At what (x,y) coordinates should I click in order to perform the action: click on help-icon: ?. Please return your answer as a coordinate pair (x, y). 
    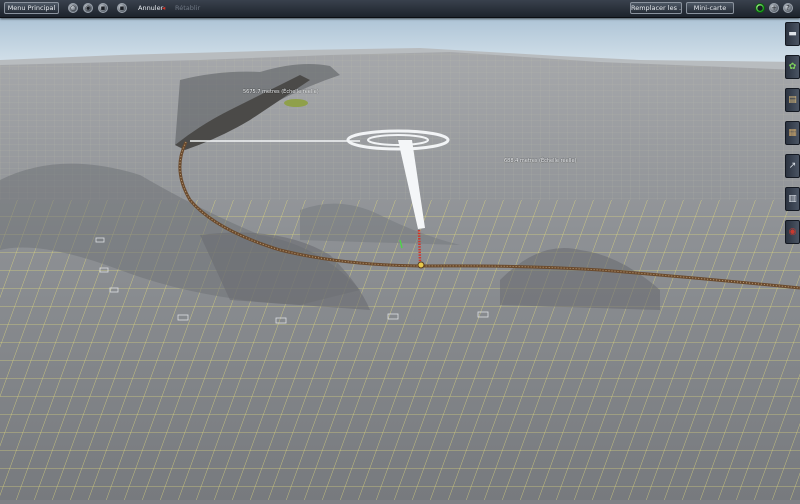
    Looking at the image, I should click on (788, 8).